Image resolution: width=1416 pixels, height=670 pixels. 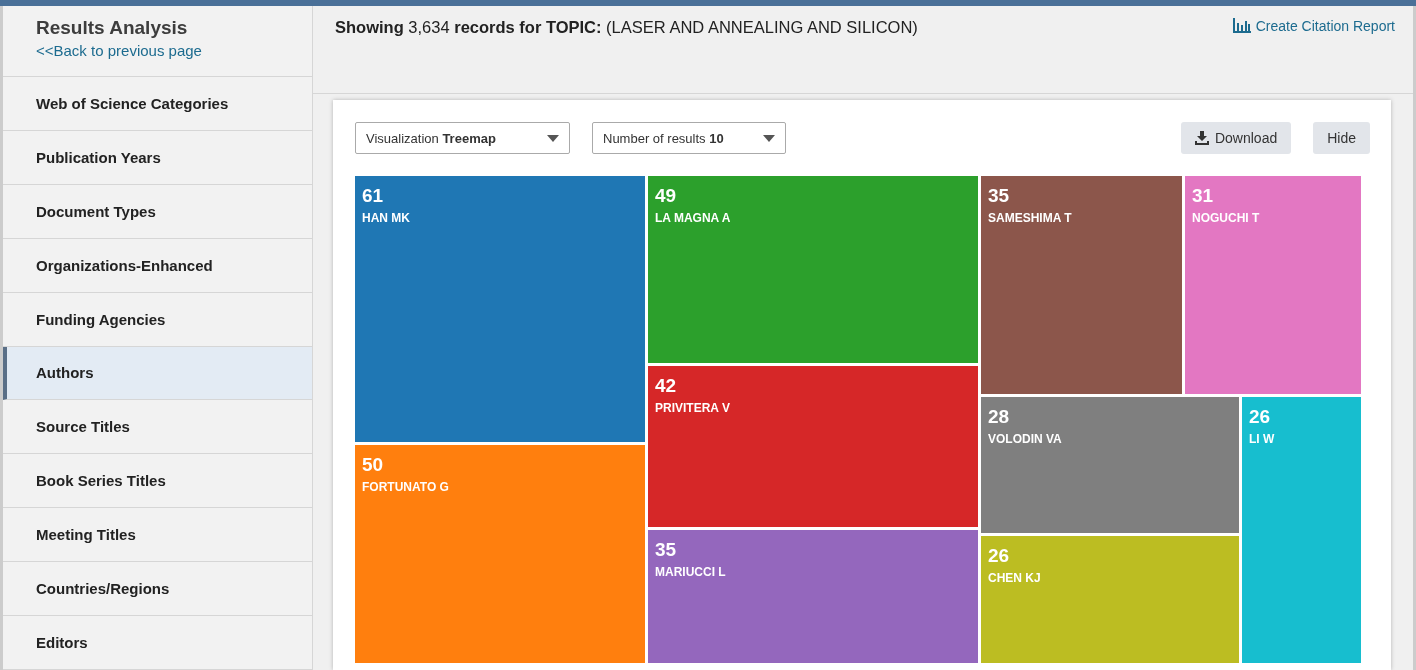 What do you see at coordinates (666, 386) in the screenshot?
I see `tile-count: 42` at bounding box center [666, 386].